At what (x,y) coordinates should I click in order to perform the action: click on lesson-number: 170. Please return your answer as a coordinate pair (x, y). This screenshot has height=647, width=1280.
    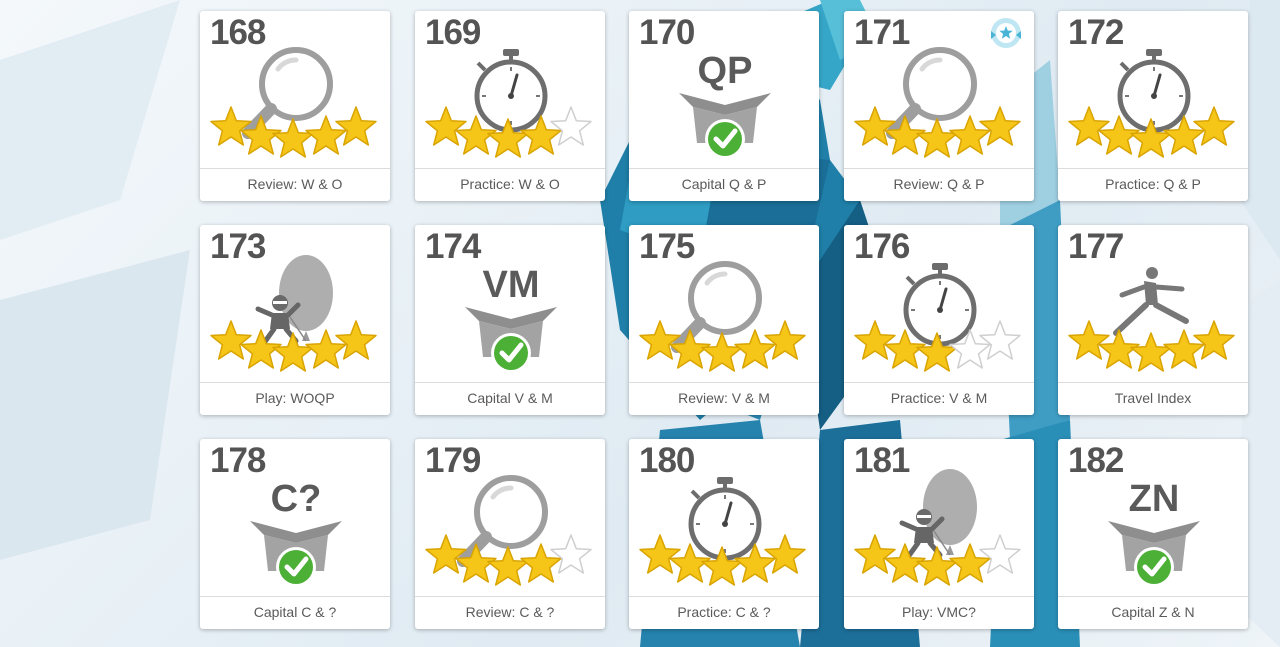
    Looking at the image, I should click on (667, 32).